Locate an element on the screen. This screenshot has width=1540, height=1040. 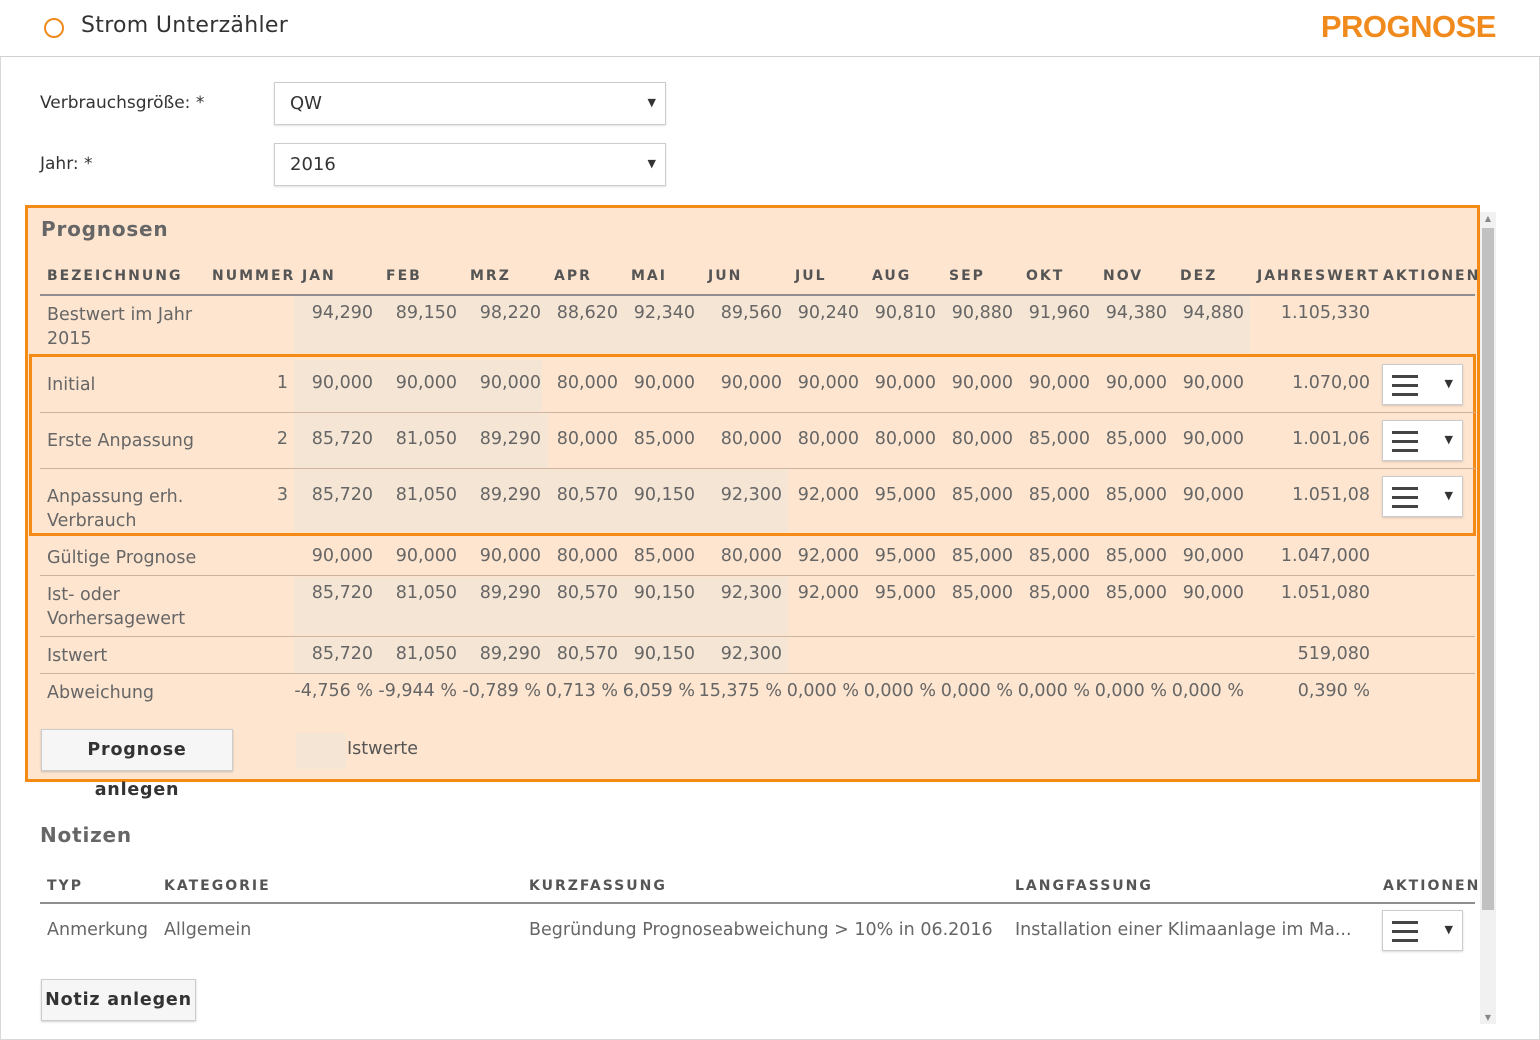
notiz-kategorie: Allgemein is located at coordinates (208, 930).